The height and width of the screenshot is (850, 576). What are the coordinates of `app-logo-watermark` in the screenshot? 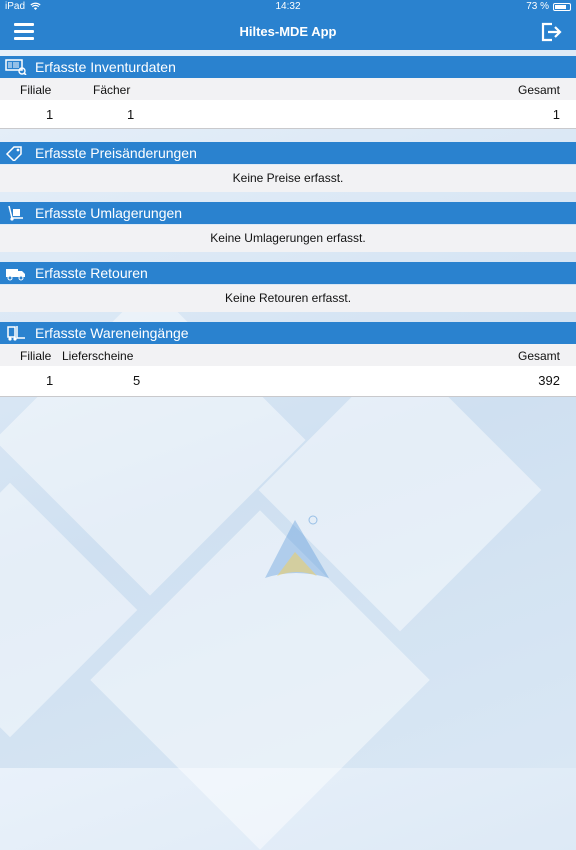 It's located at (297, 546).